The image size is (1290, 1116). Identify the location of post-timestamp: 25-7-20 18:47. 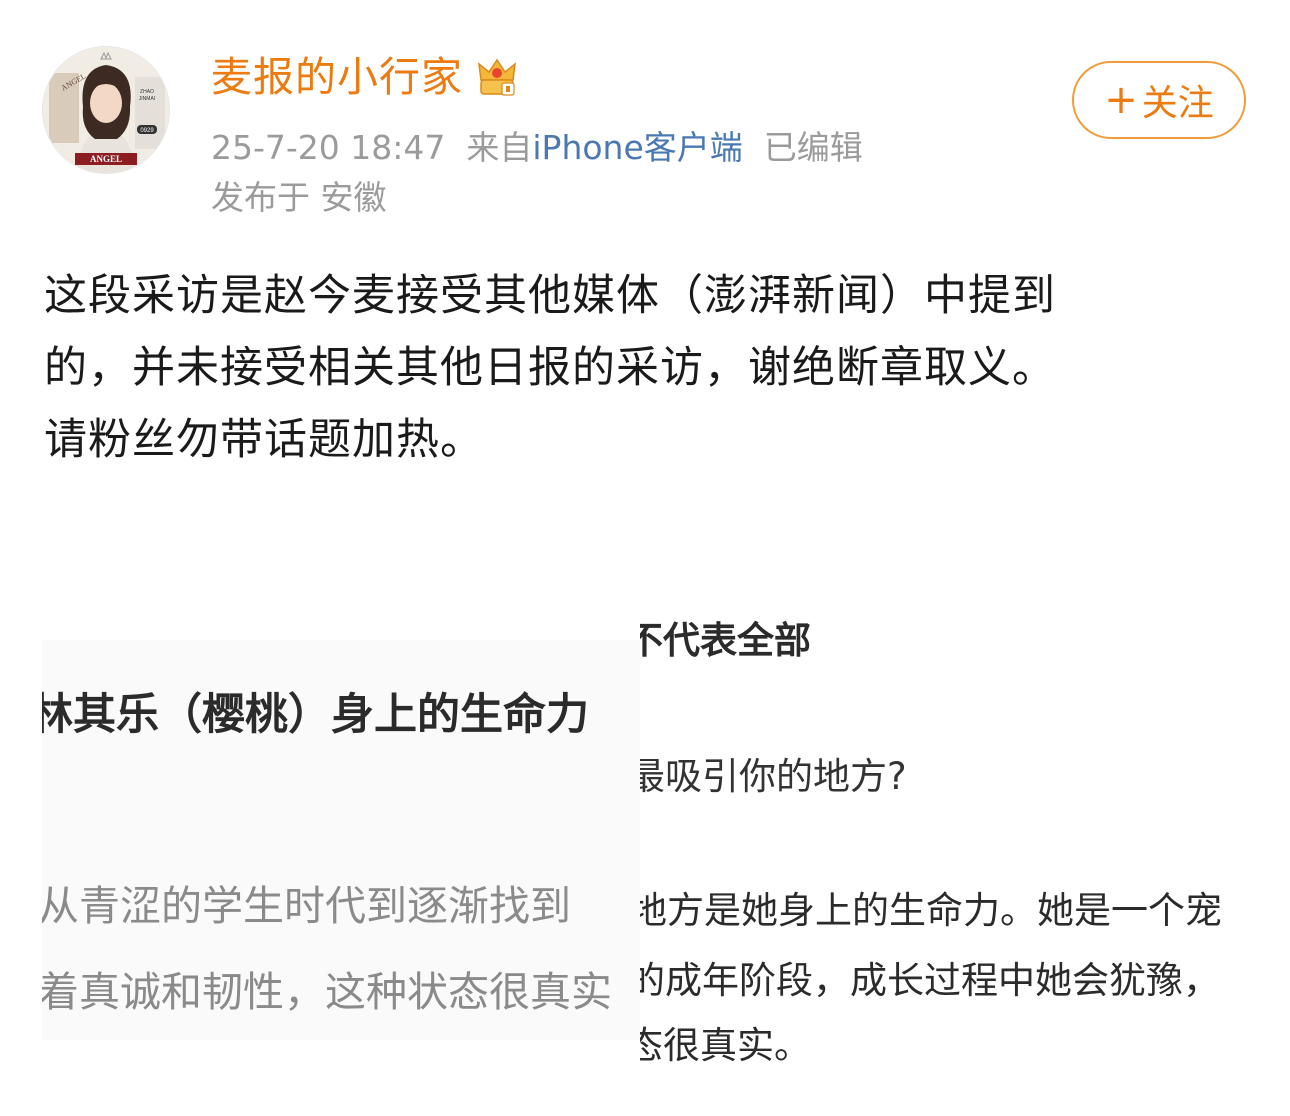
(328, 147).